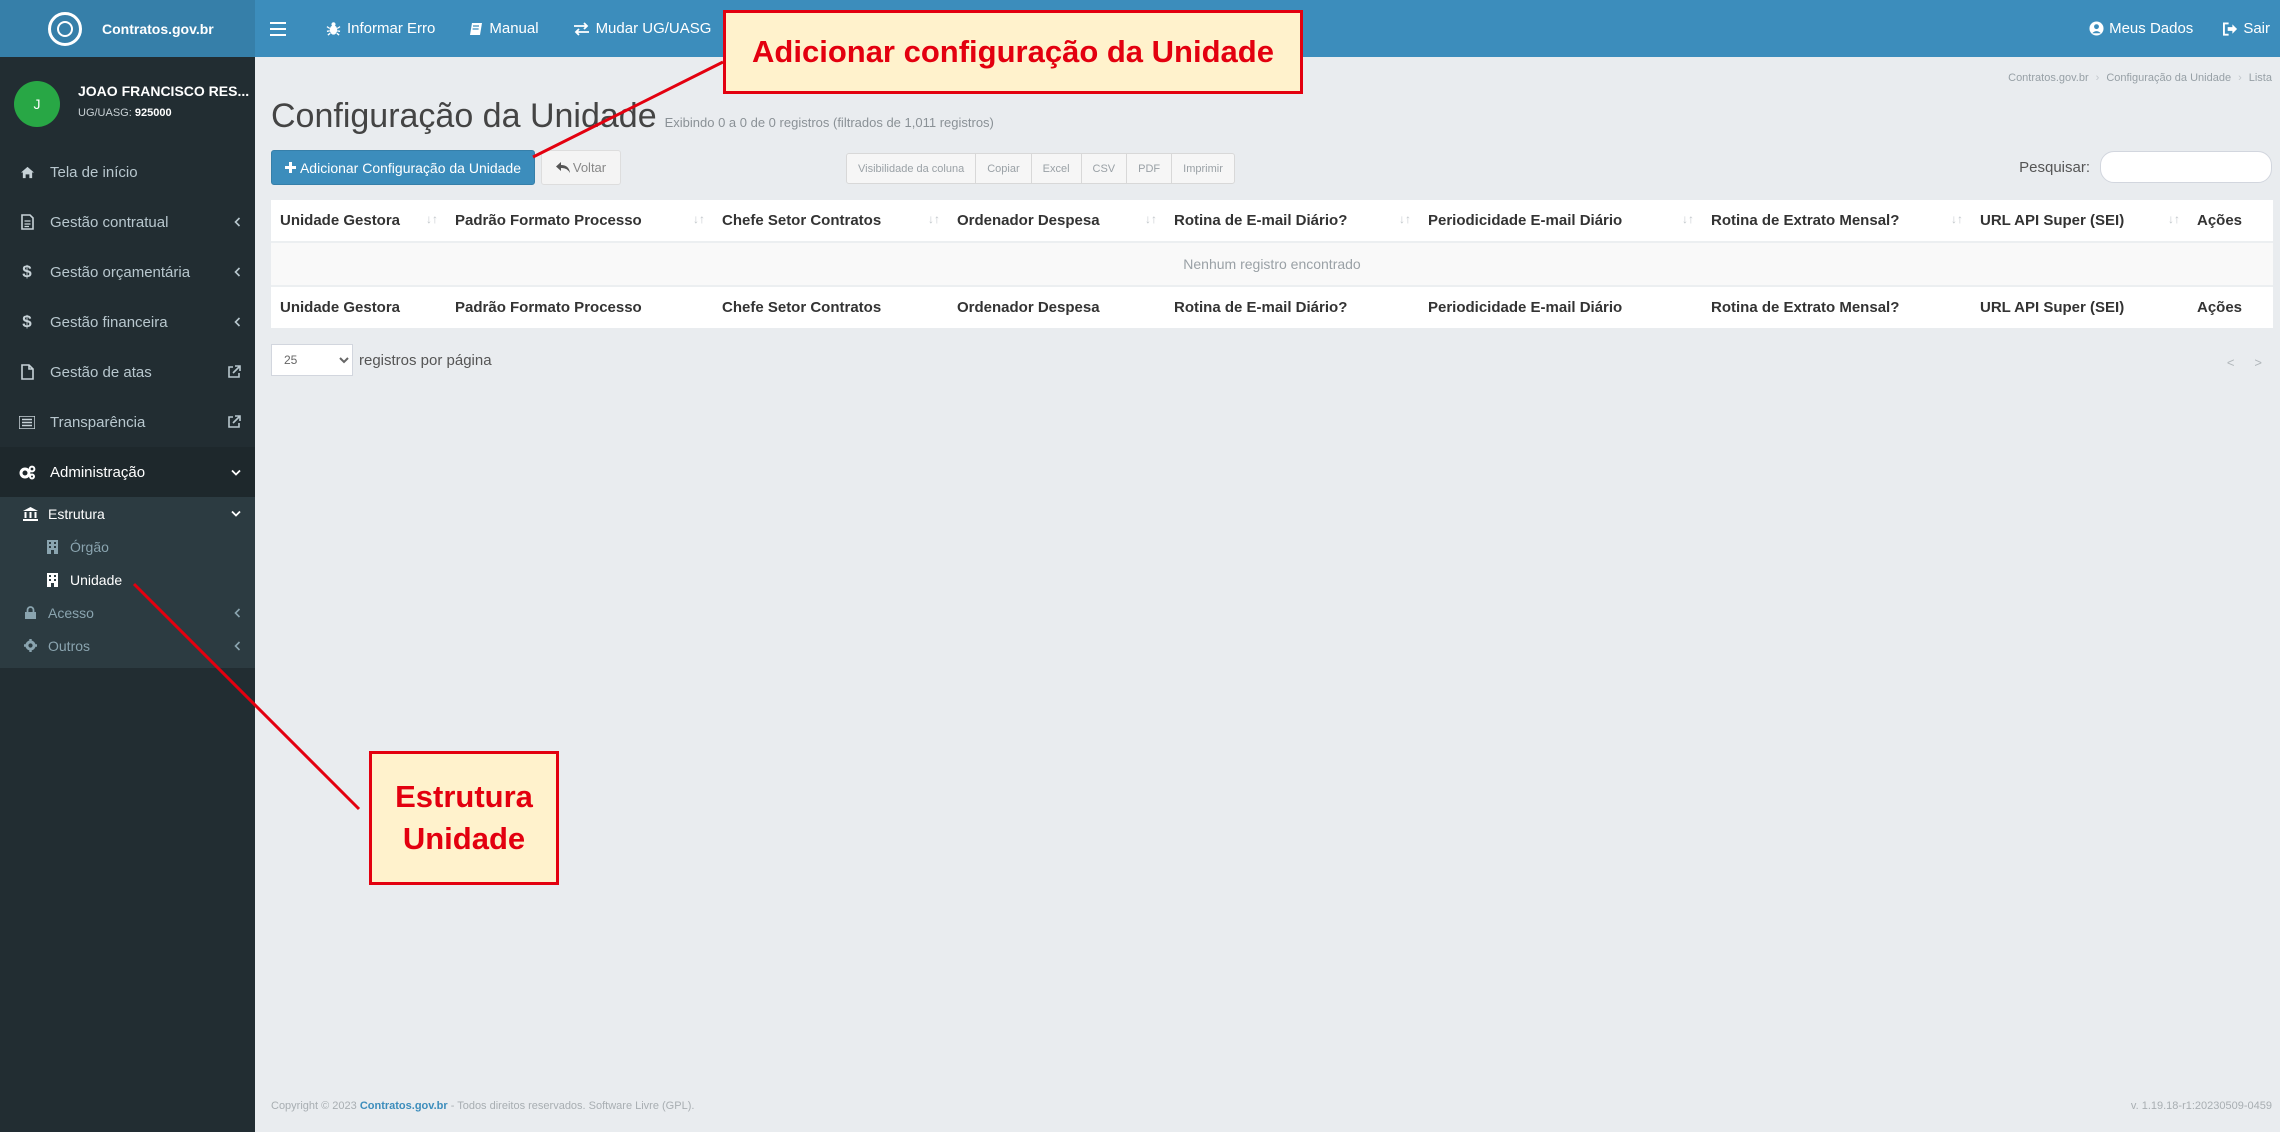  I want to click on my-data-label: Meus Dados, so click(2151, 28).